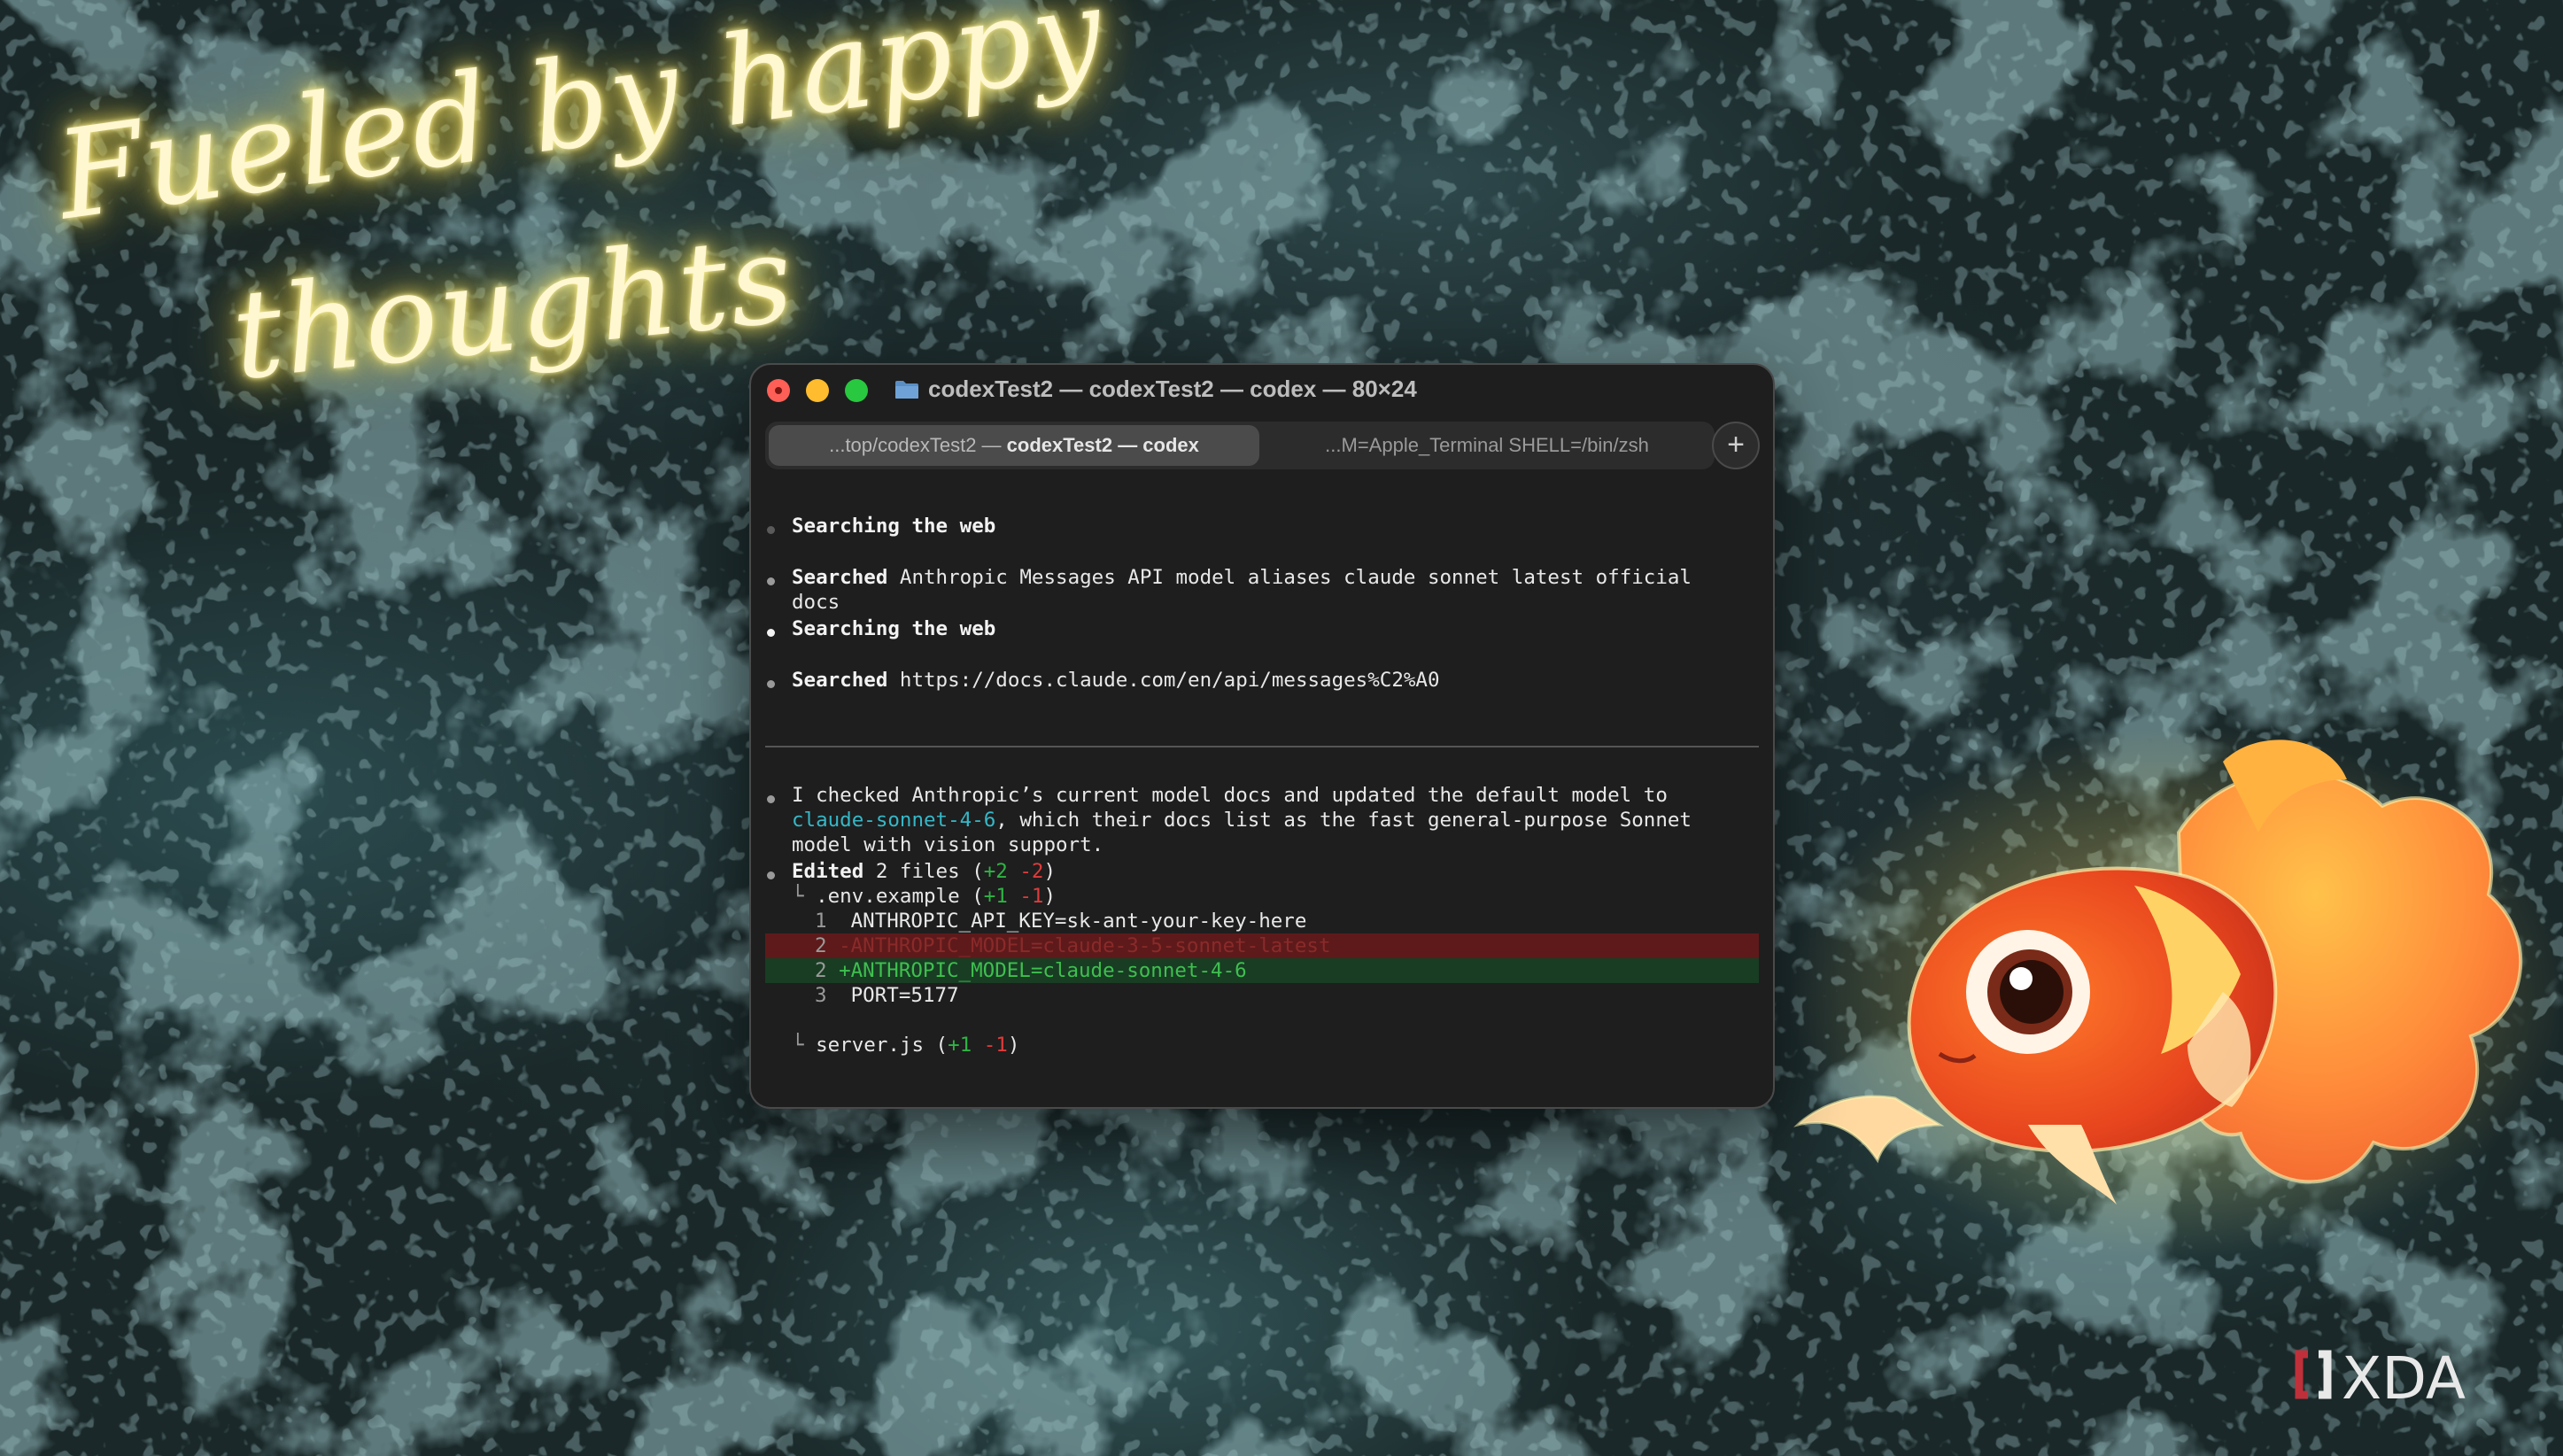 This screenshot has width=2563, height=1456. What do you see at coordinates (856, 390) in the screenshot?
I see `zoom-button` at bounding box center [856, 390].